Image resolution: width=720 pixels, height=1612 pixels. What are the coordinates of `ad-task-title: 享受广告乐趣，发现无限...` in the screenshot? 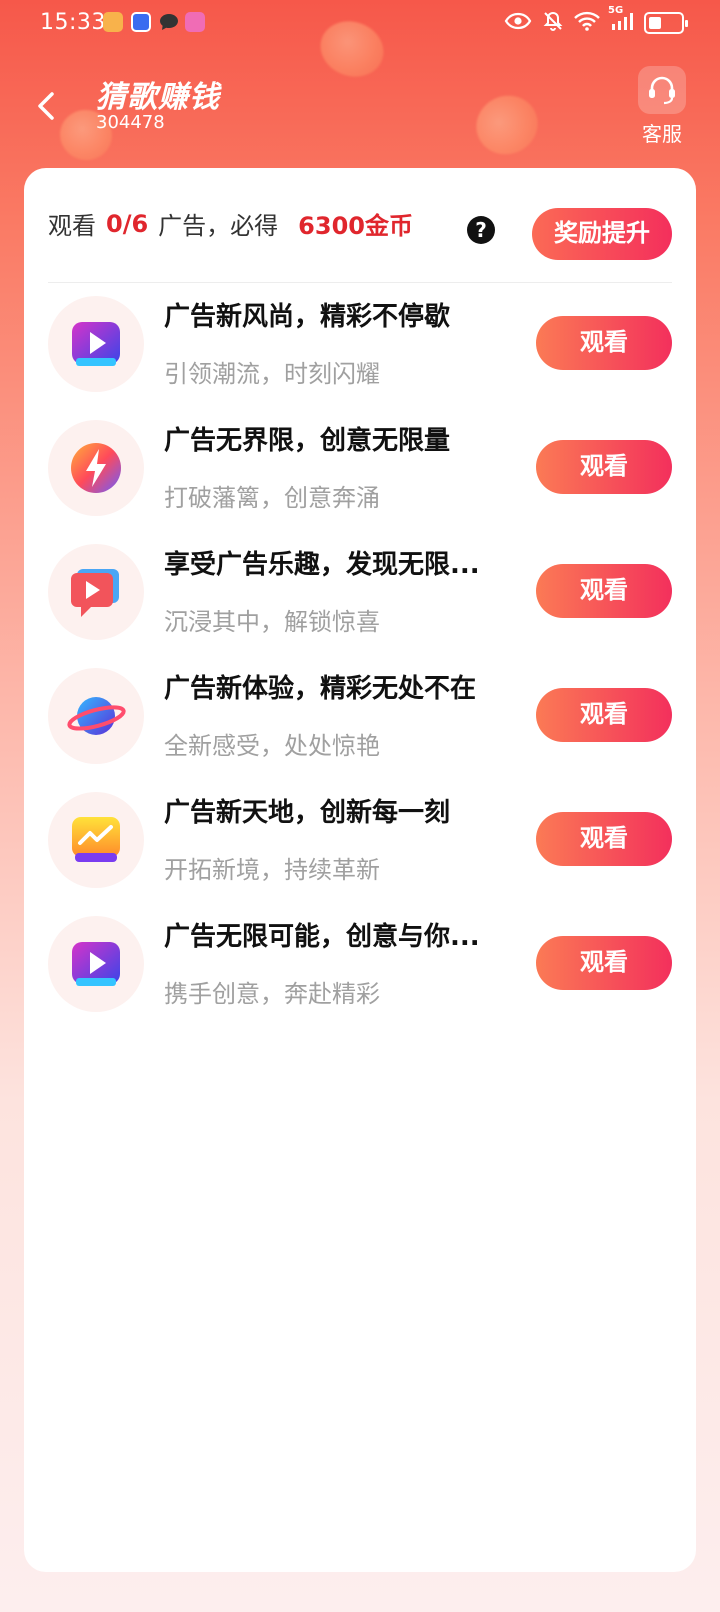 It's located at (322, 565).